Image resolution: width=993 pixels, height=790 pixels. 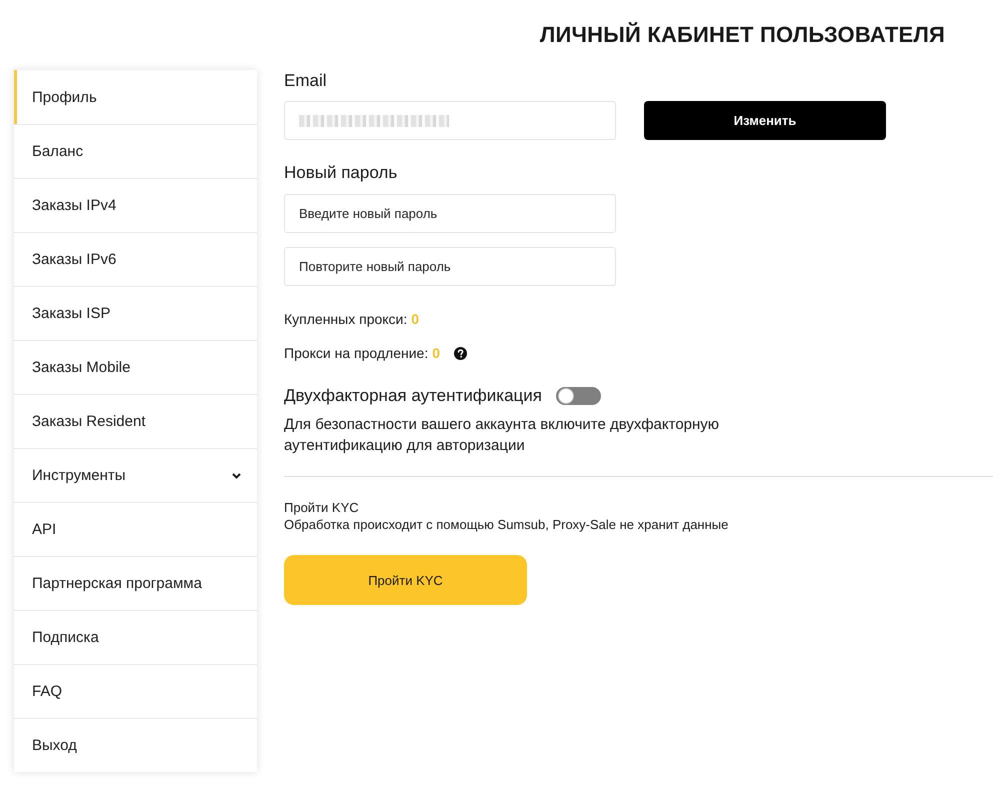 I want to click on password-field: Повторите новый пароль, so click(x=450, y=266).